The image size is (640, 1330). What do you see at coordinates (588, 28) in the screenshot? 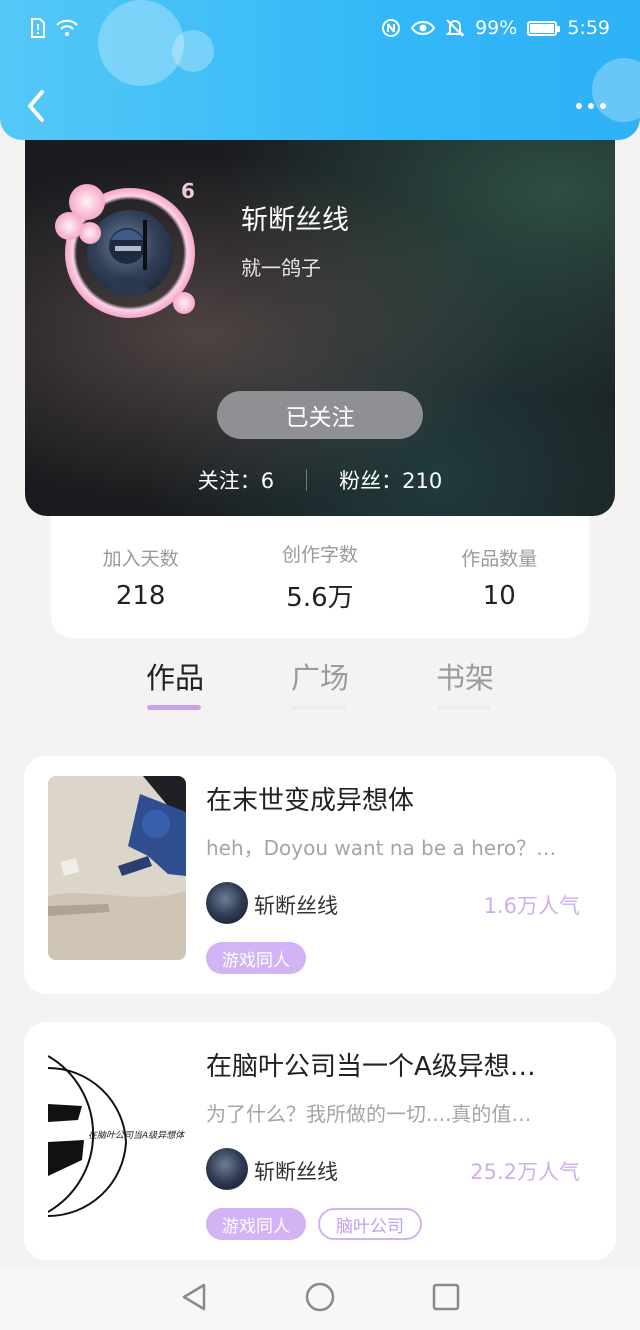
I see `clock: 5:59` at bounding box center [588, 28].